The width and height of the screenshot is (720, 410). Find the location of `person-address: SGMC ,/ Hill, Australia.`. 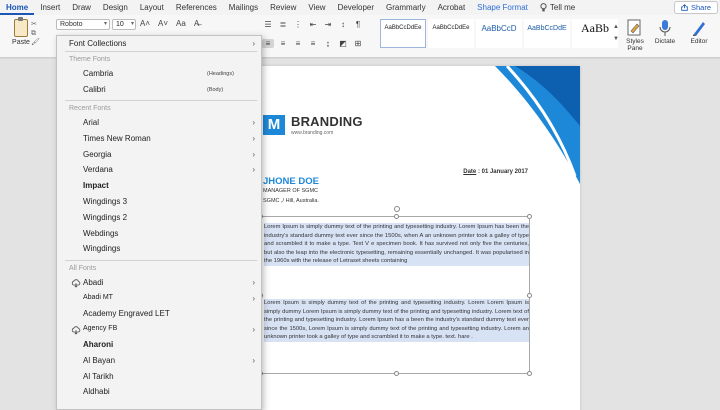

person-address: SGMC ,/ Hill, Australia. is located at coordinates (291, 201).